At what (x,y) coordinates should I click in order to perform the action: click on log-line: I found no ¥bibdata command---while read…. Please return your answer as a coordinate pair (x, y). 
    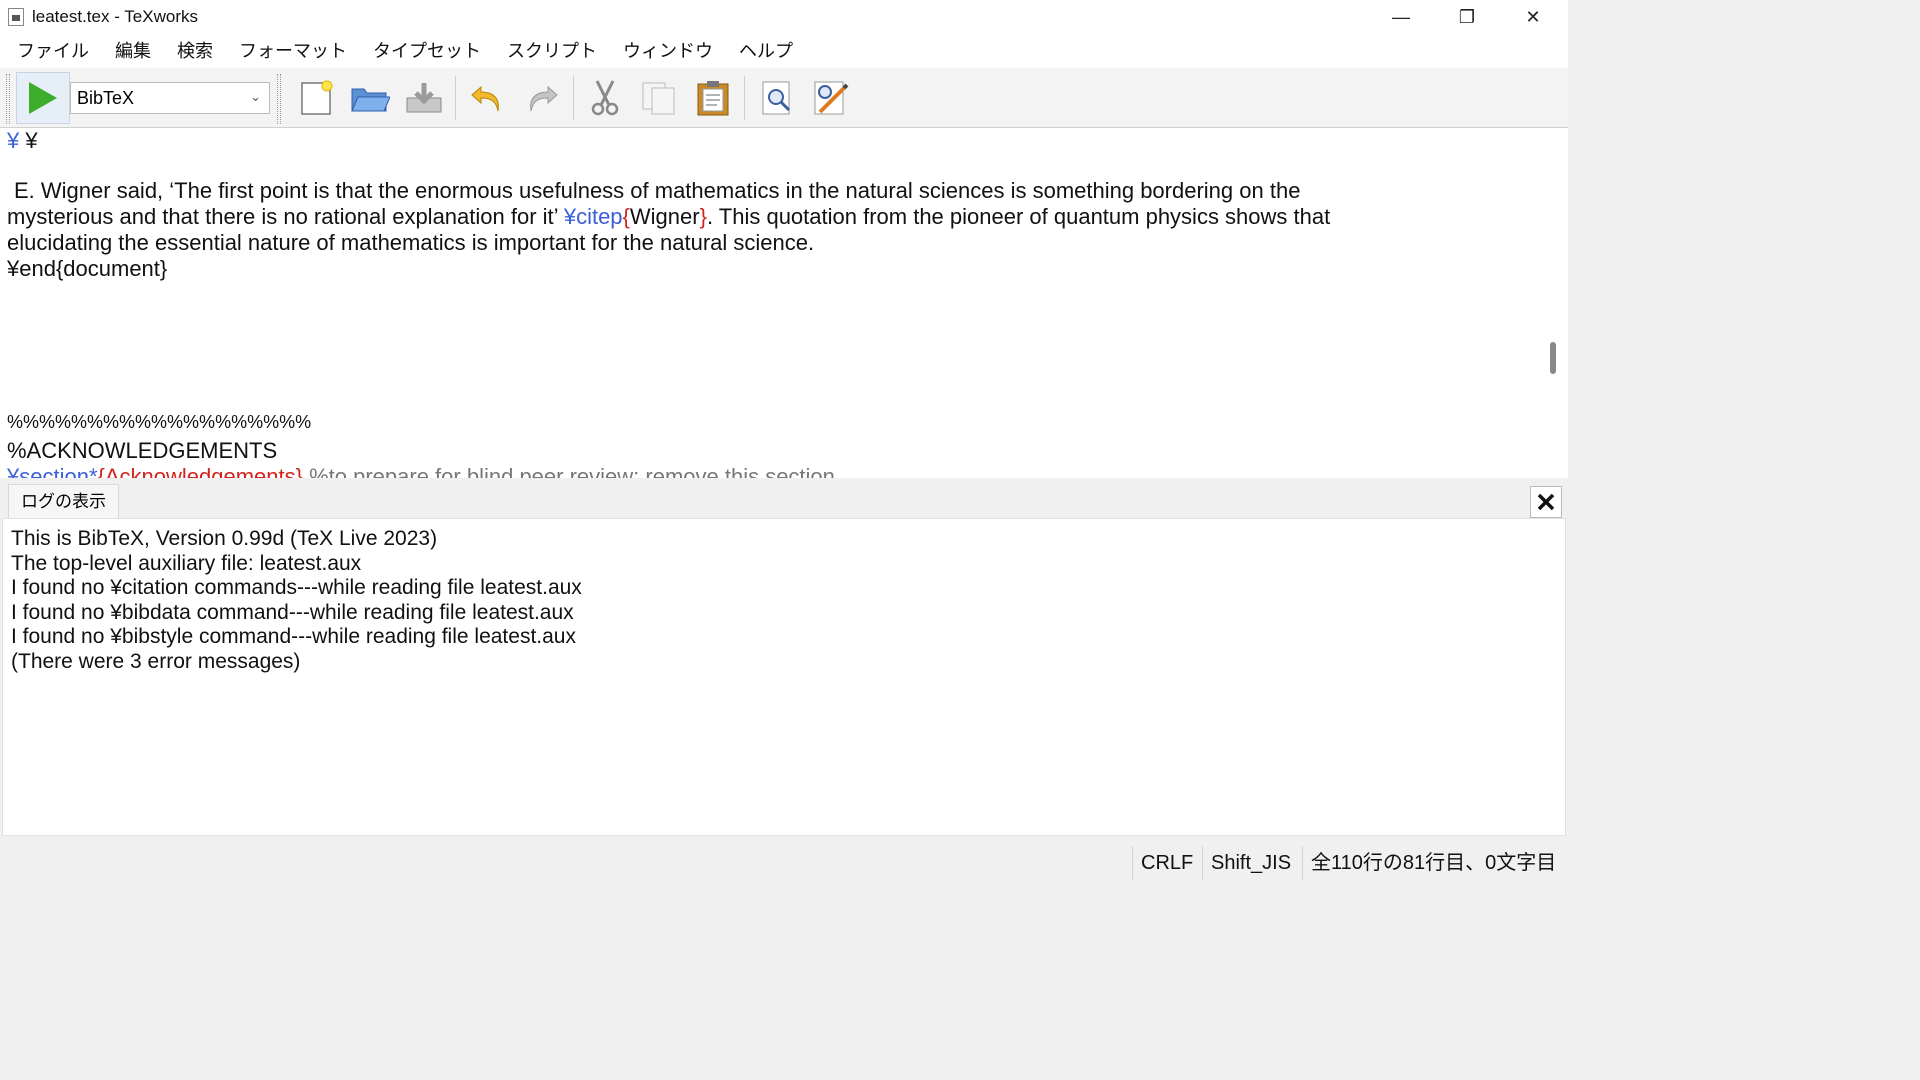
    Looking at the image, I should click on (292, 612).